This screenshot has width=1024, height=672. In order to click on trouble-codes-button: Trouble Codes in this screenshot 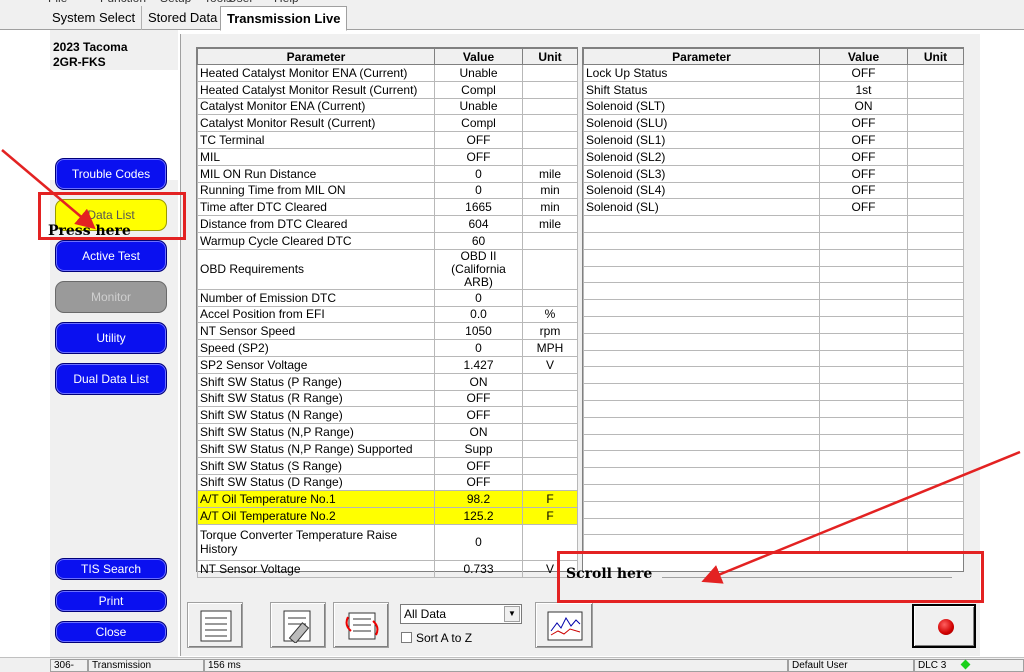, I will do `click(111, 174)`.